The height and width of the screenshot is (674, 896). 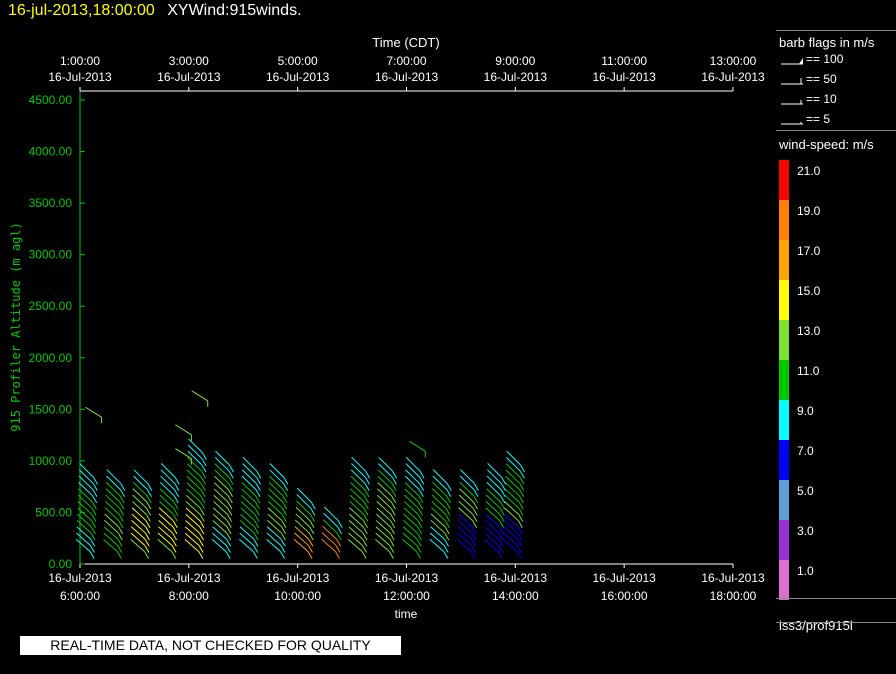 What do you see at coordinates (624, 61) in the screenshot?
I see `top-tick-time: 11:00:00` at bounding box center [624, 61].